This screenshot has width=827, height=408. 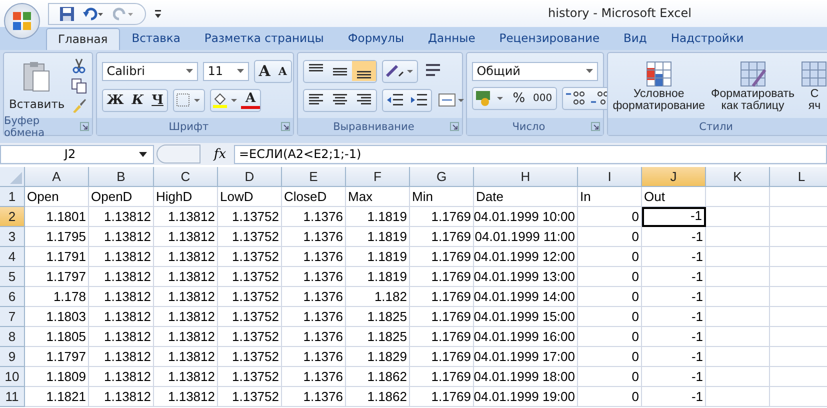 I want to click on column-header: G, so click(x=442, y=177).